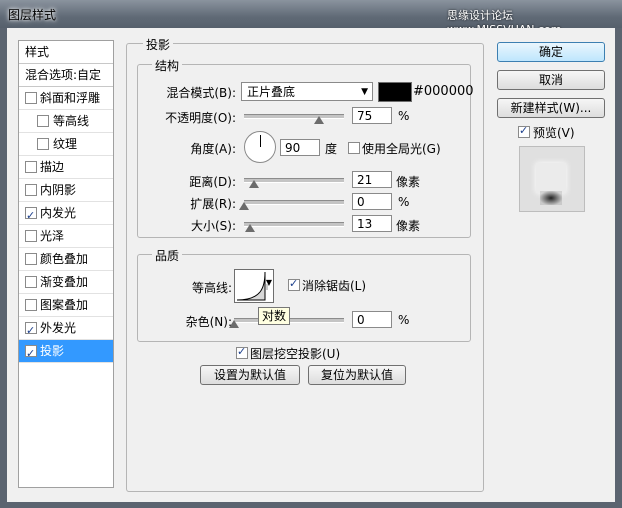 This screenshot has width=622, height=508. I want to click on style-list-item: 渐变叠加, so click(66, 282).